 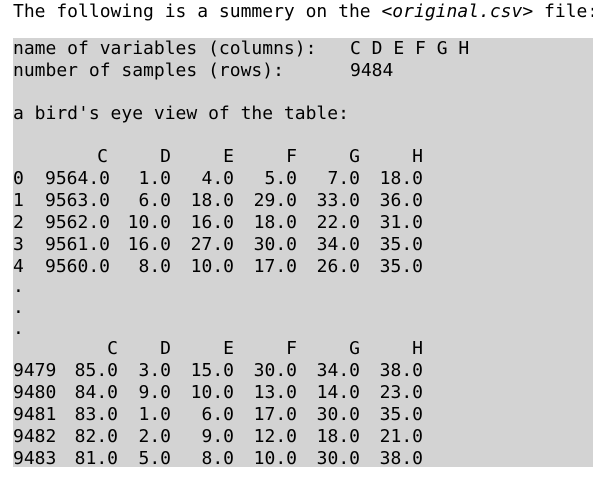 I want to click on row-index: 0, so click(x=18, y=178).